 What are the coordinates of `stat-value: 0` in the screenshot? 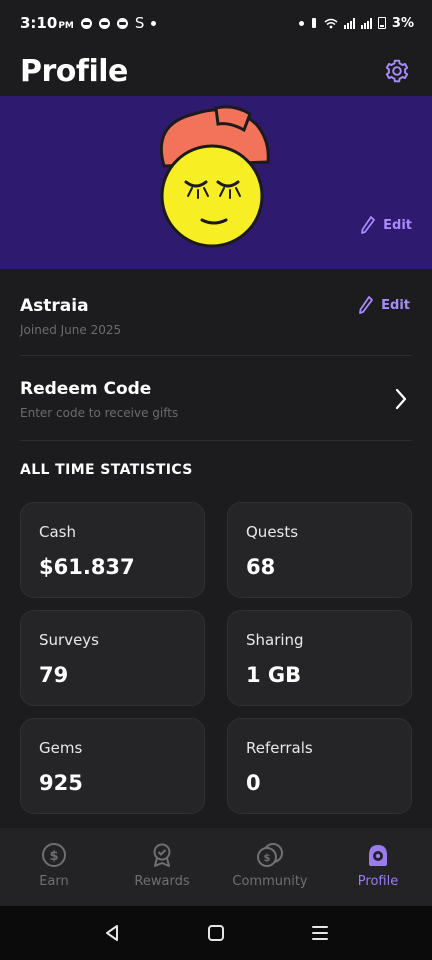 It's located at (253, 783).